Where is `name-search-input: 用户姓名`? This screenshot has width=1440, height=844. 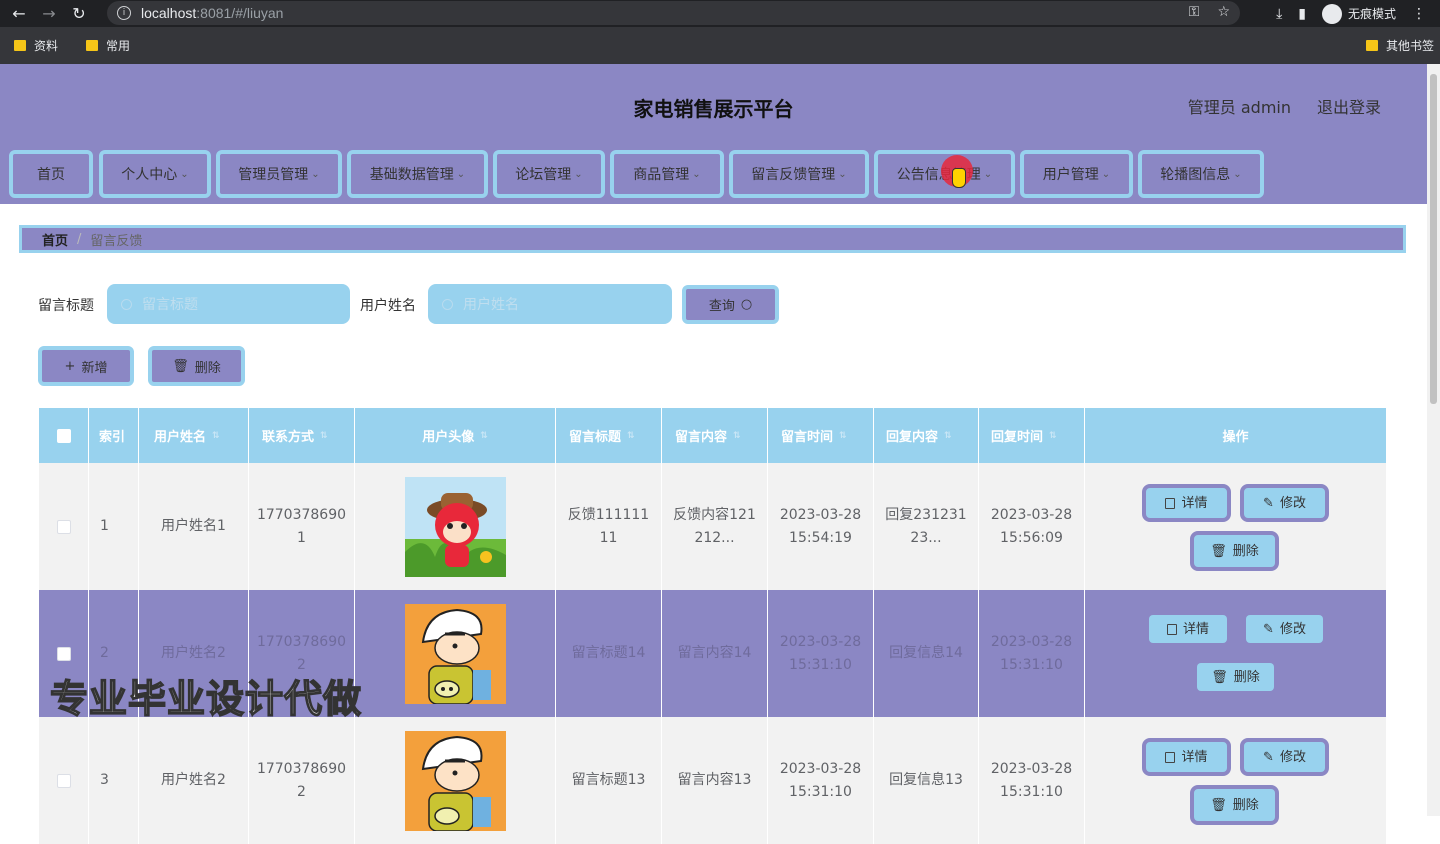
name-search-input: 用户姓名 is located at coordinates (550, 304).